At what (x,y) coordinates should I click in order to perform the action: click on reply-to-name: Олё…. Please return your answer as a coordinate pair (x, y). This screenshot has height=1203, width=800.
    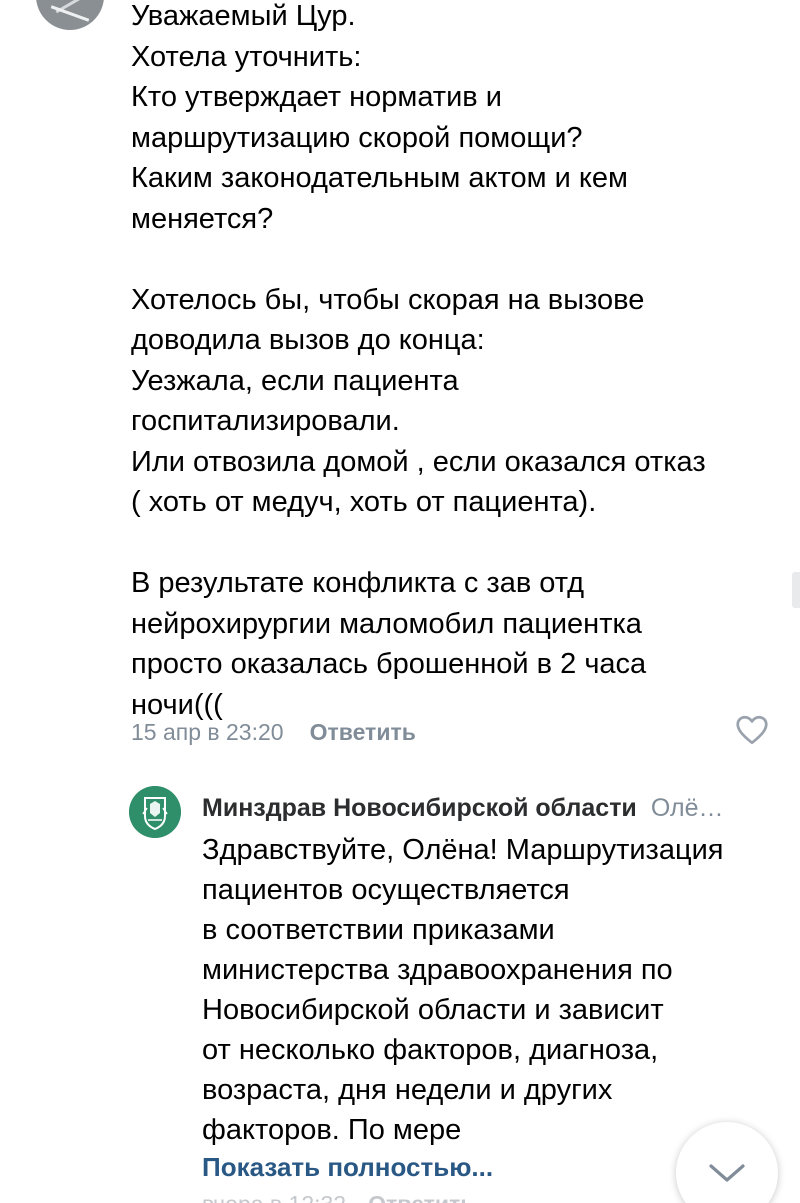
    Looking at the image, I should click on (687, 808).